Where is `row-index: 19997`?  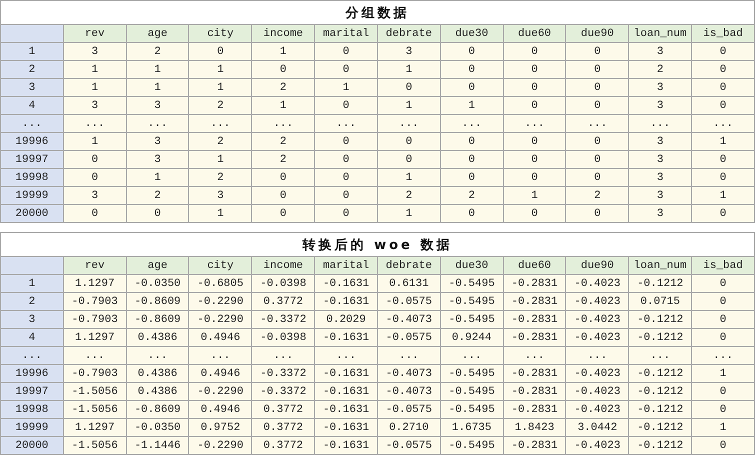
row-index: 19997 is located at coordinates (32, 159).